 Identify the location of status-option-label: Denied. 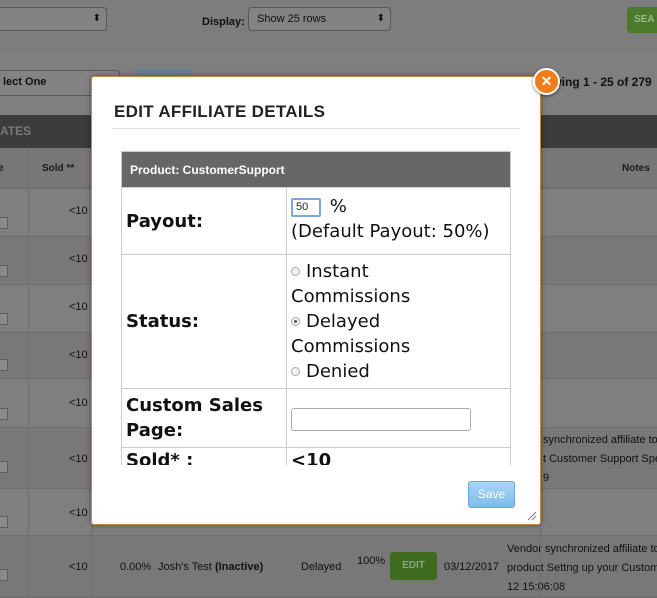
(338, 371).